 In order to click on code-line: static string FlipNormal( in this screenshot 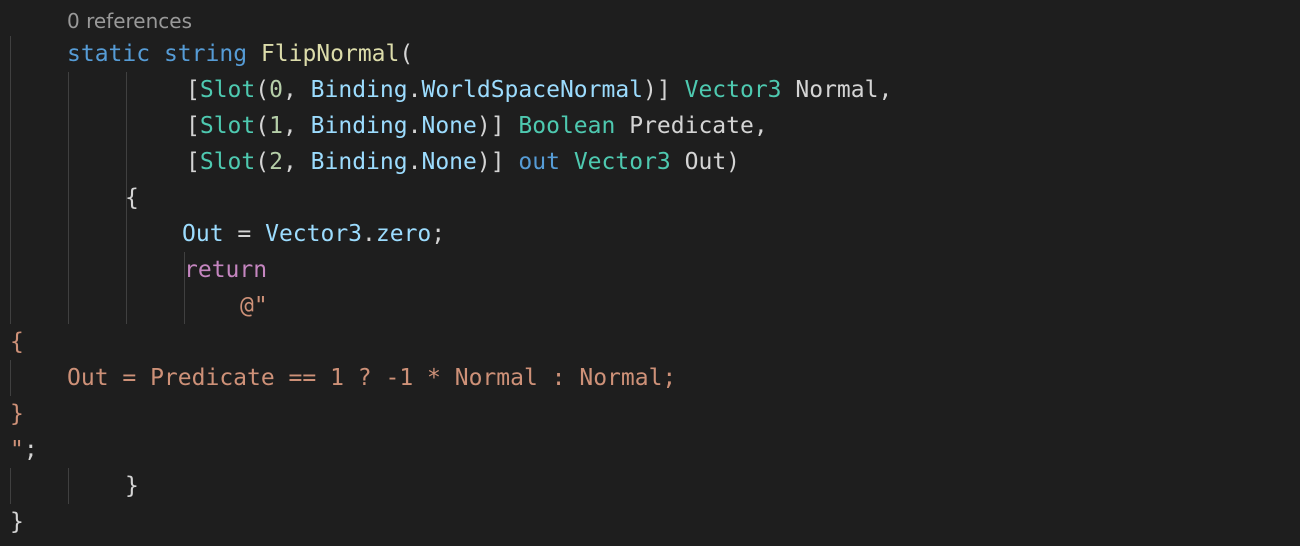, I will do `click(240, 54)`.